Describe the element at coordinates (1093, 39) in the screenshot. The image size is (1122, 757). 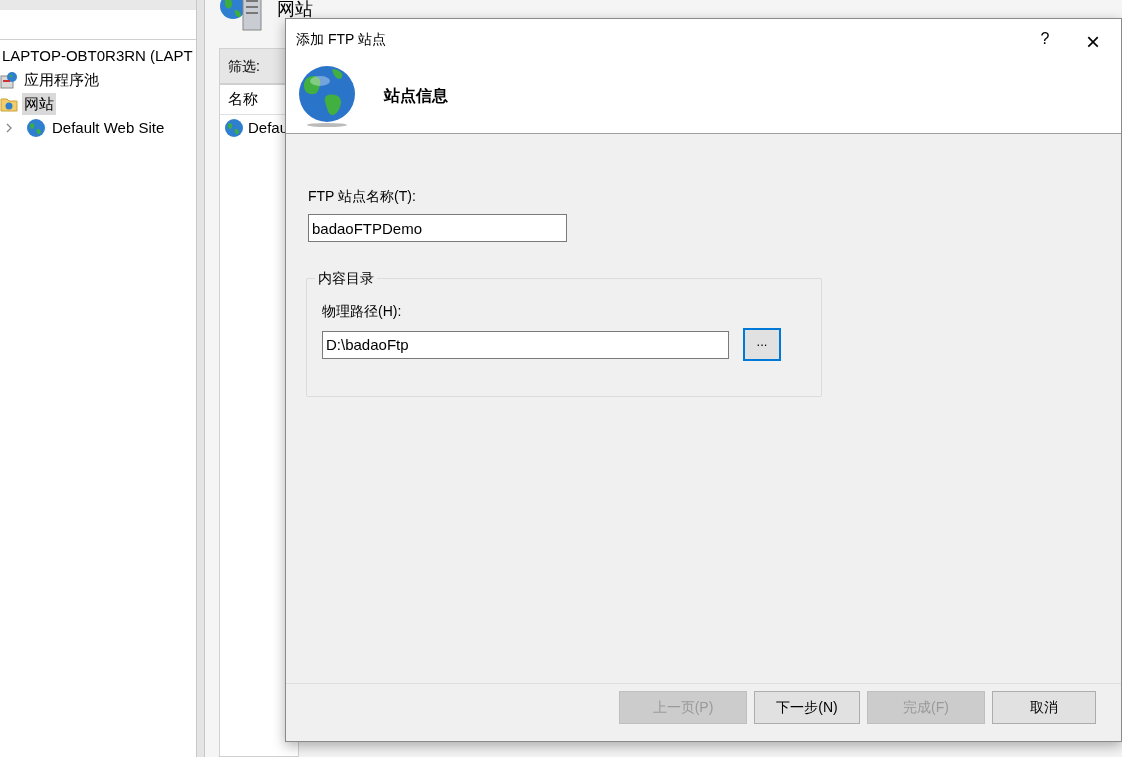
I see `close-button: ×` at that location.